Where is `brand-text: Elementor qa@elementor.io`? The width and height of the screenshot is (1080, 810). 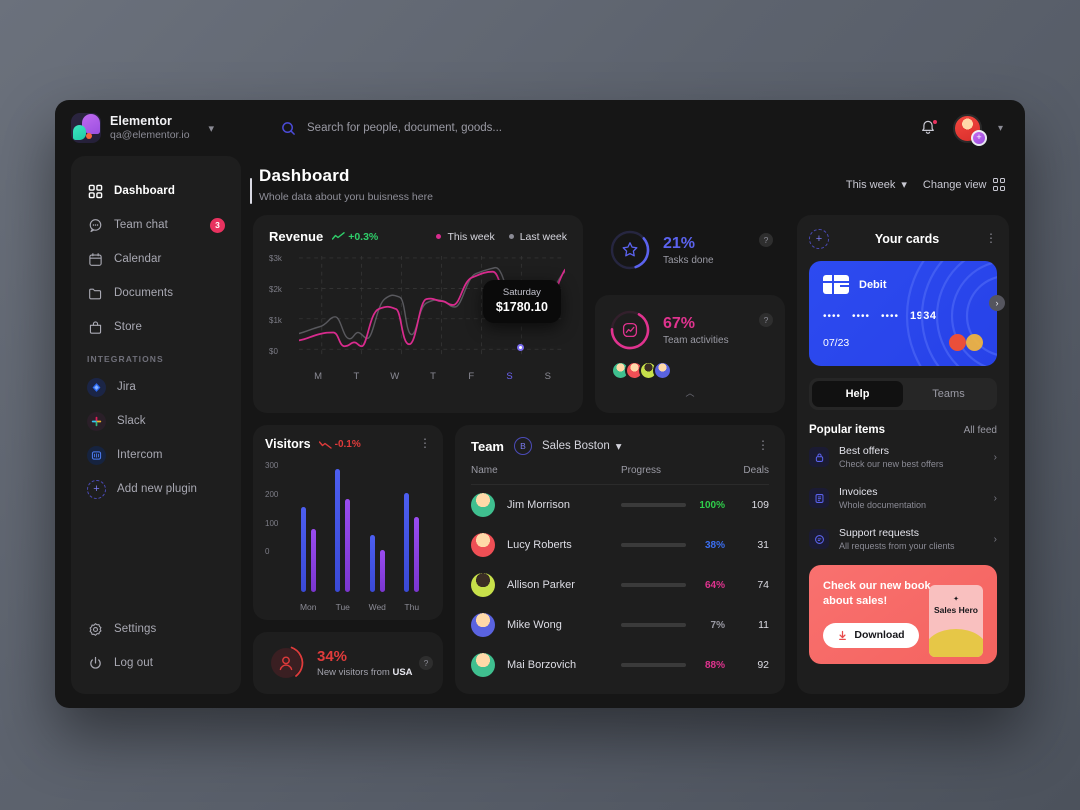
brand-text: Elementor qa@elementor.io is located at coordinates (150, 128).